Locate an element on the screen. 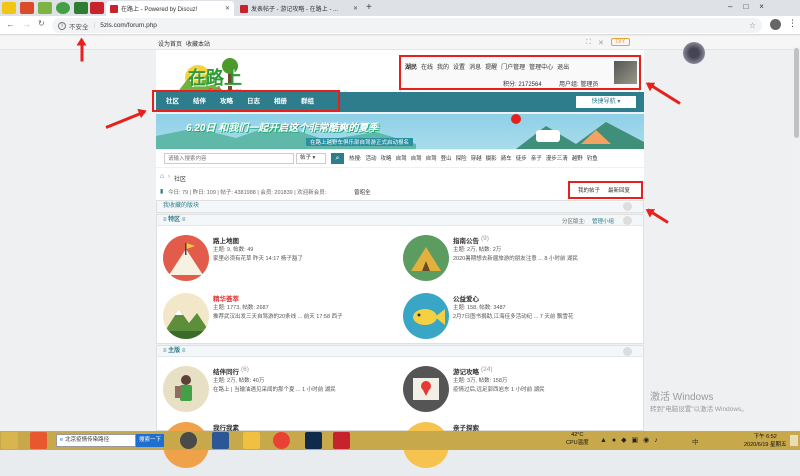 Image resolution: width=800 pixels, height=476 pixels. fish-icon is located at coordinates (426, 316).